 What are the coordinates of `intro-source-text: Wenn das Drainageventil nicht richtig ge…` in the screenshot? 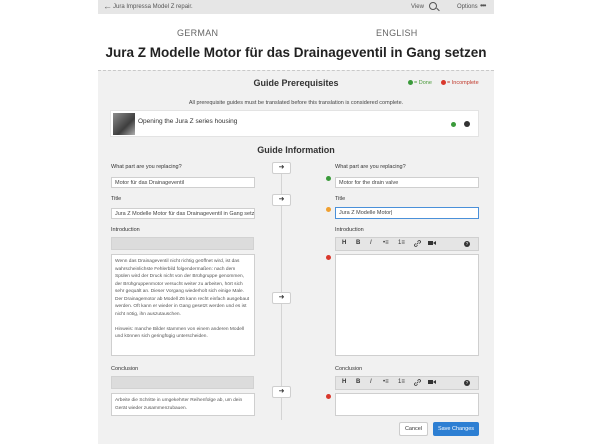 It's located at (183, 305).